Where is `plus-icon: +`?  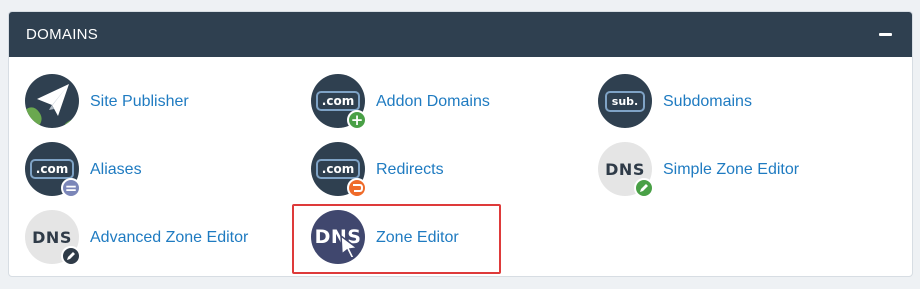
plus-icon: + is located at coordinates (357, 120).